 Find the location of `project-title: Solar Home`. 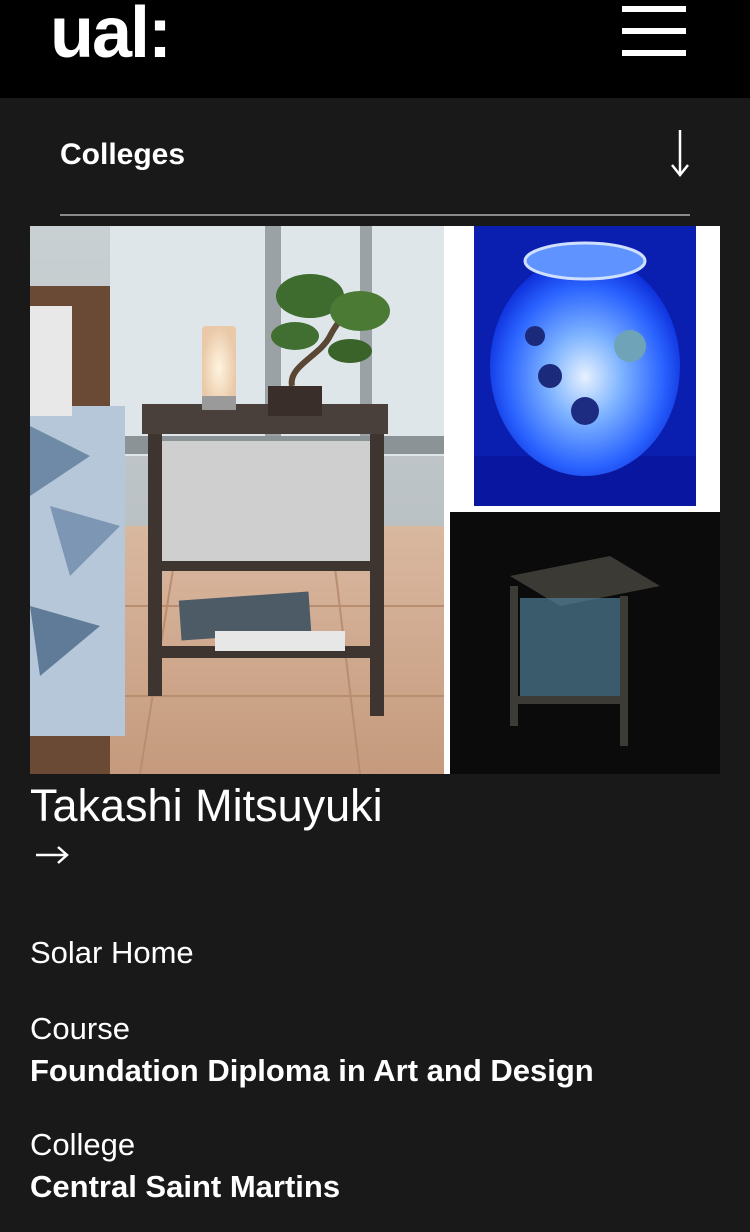

project-title: Solar Home is located at coordinates (112, 952).